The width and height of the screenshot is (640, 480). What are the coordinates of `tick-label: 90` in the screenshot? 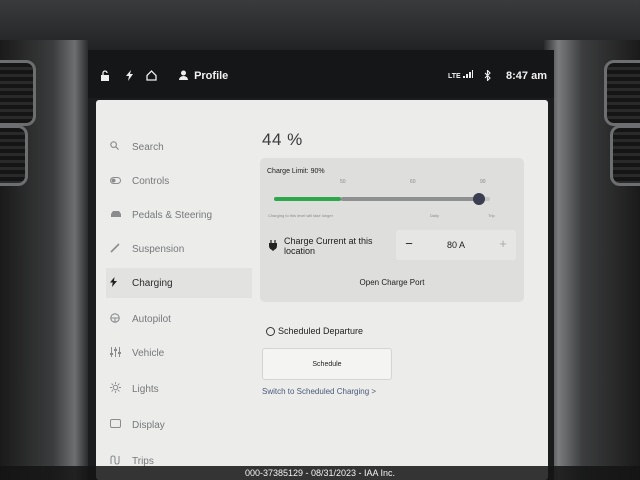 It's located at (483, 182).